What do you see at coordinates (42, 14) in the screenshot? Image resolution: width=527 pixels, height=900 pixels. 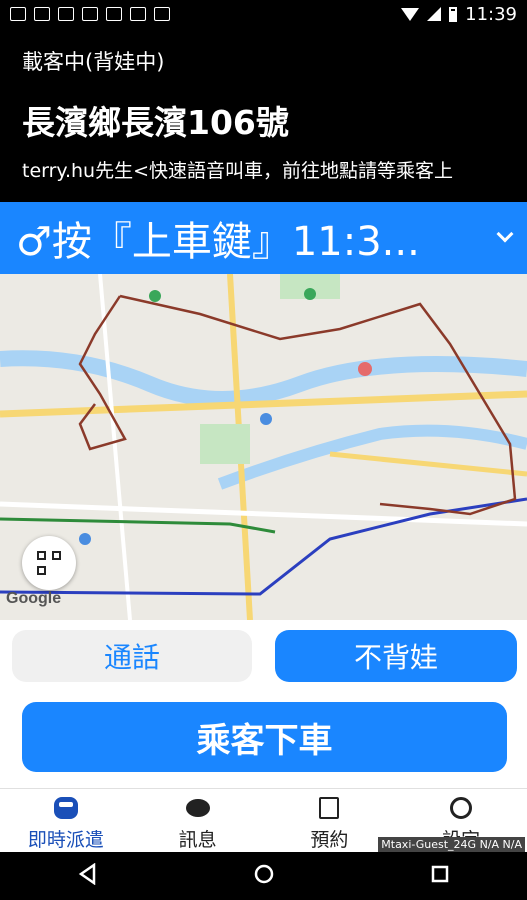 I see `image-icon` at bounding box center [42, 14].